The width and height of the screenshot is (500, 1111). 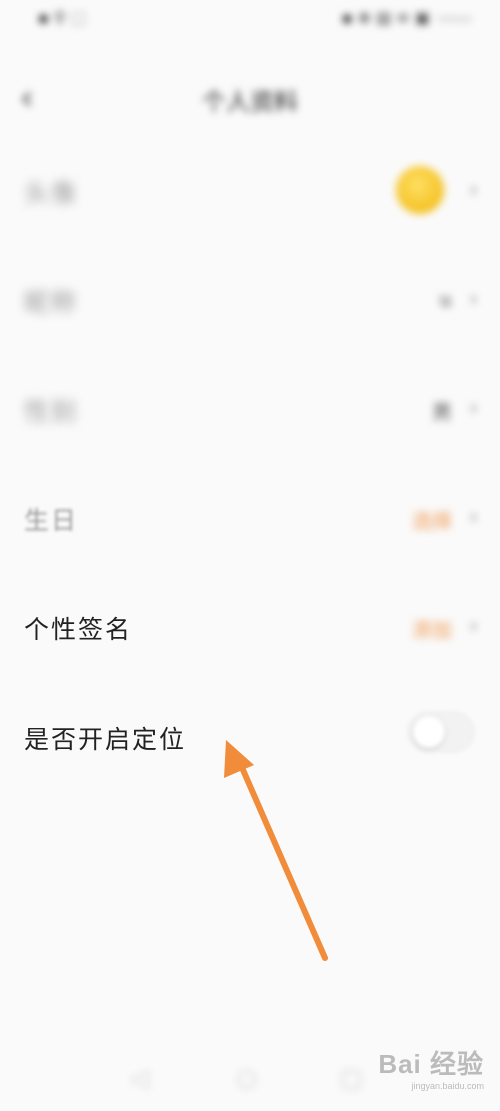 I want to click on row-birthday: 生日 选择 ›, so click(x=250, y=520).